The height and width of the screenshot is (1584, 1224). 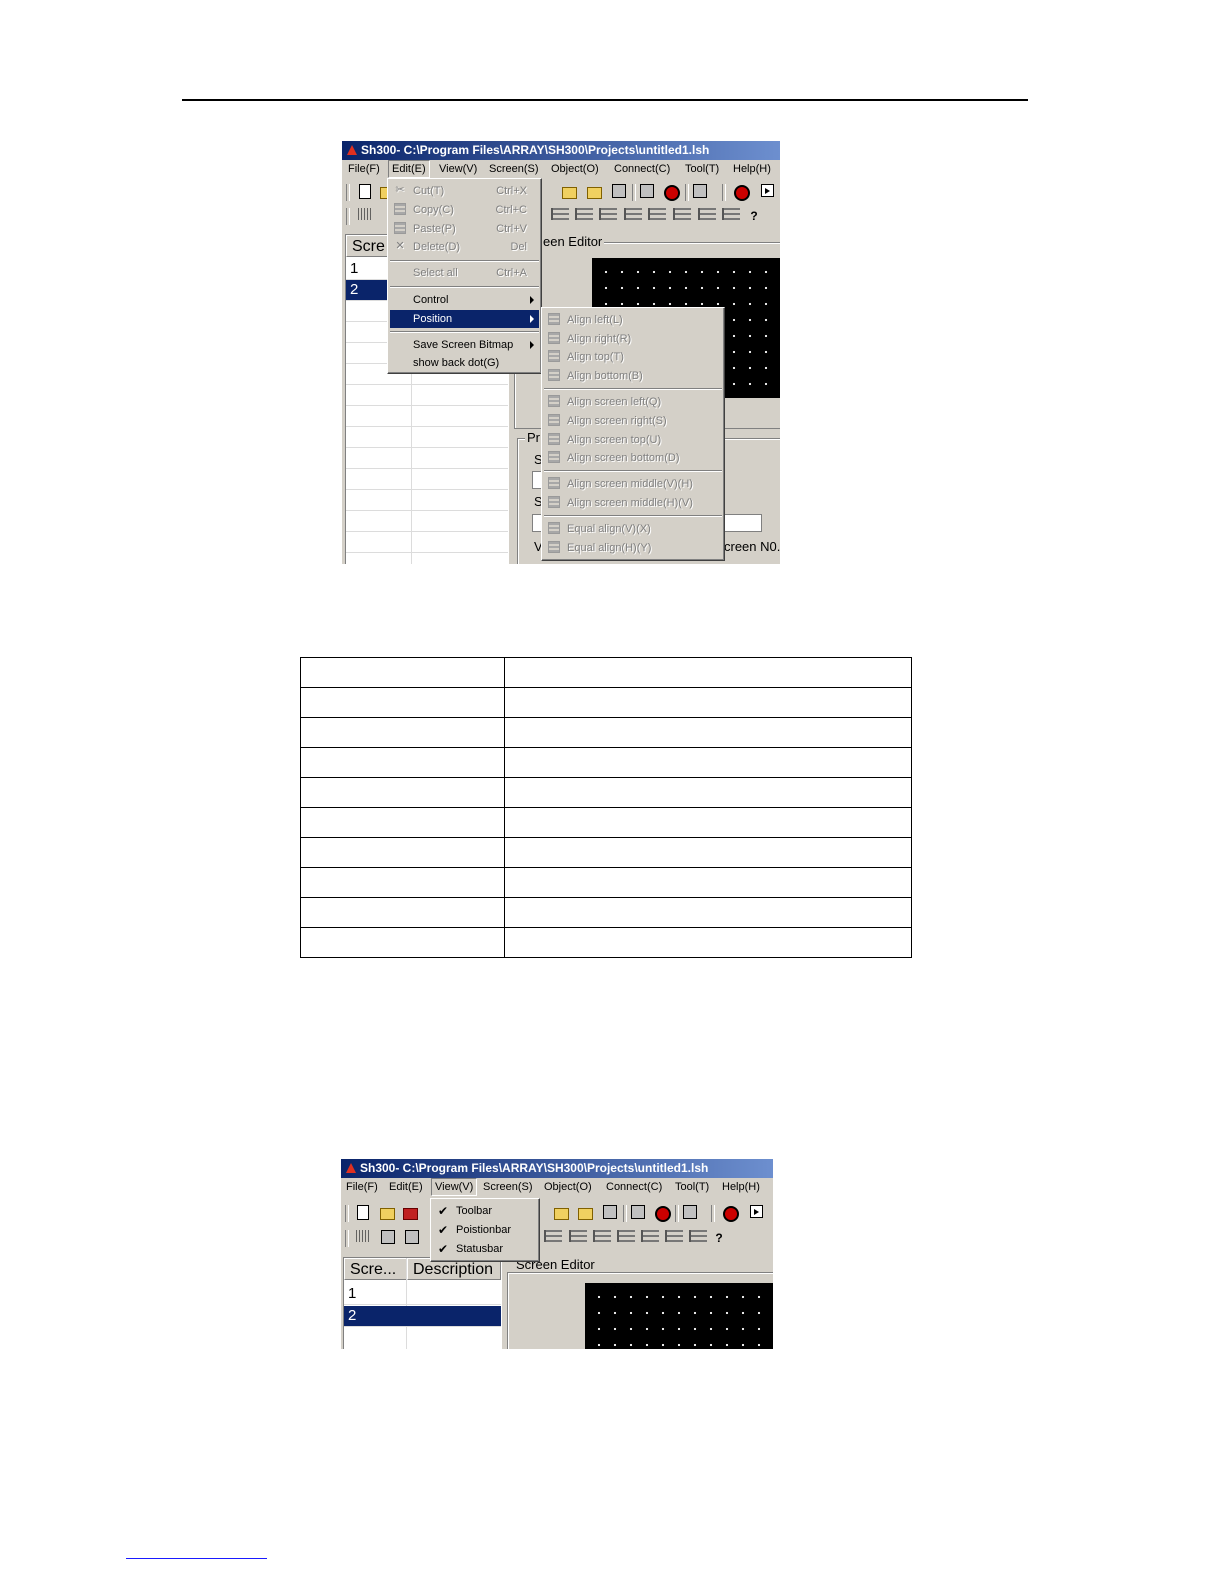 I want to click on menu-item-position: Position, so click(x=464, y=319).